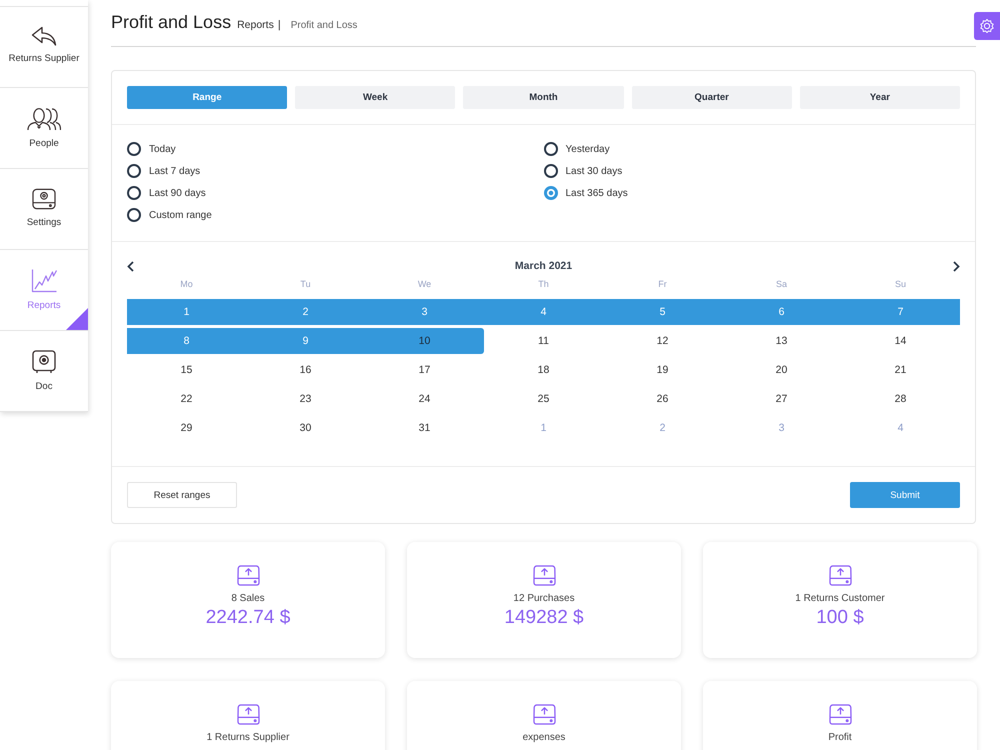 The image size is (1000, 750). Describe the element at coordinates (583, 171) in the screenshot. I see `range-option: Last 30 days` at that location.